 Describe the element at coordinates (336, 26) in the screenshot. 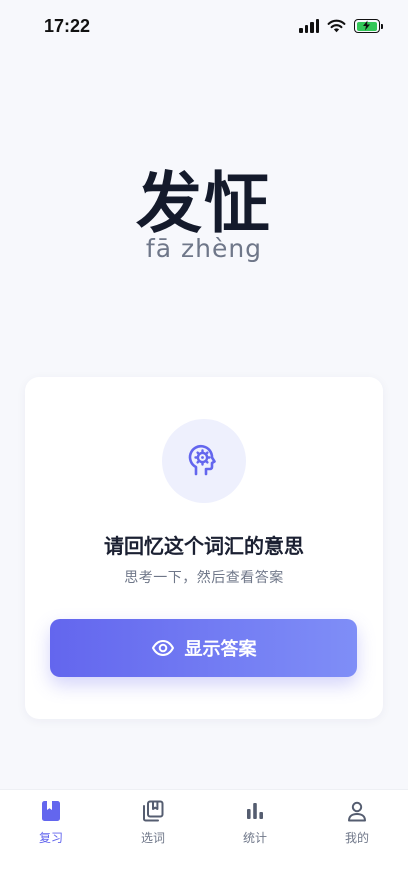

I see `wifi-icon` at that location.